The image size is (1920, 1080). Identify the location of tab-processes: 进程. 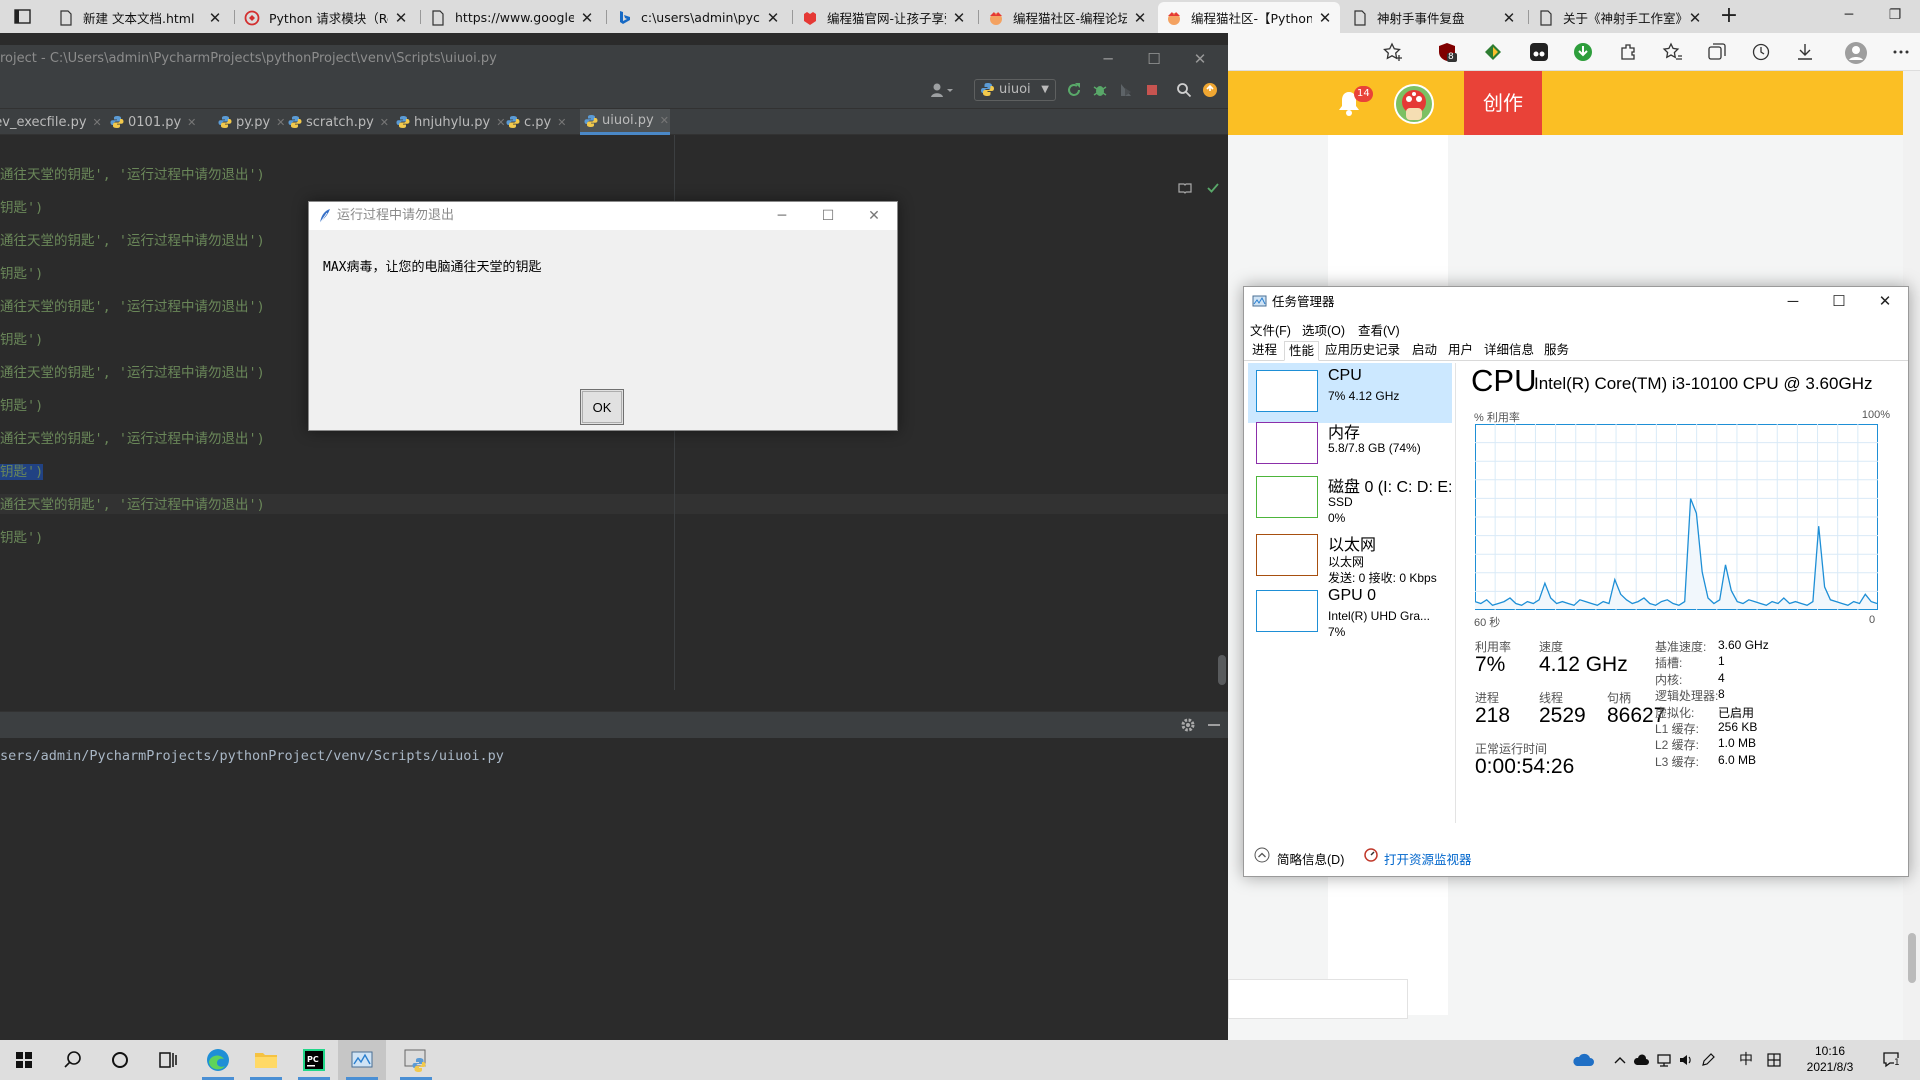
(1264, 351).